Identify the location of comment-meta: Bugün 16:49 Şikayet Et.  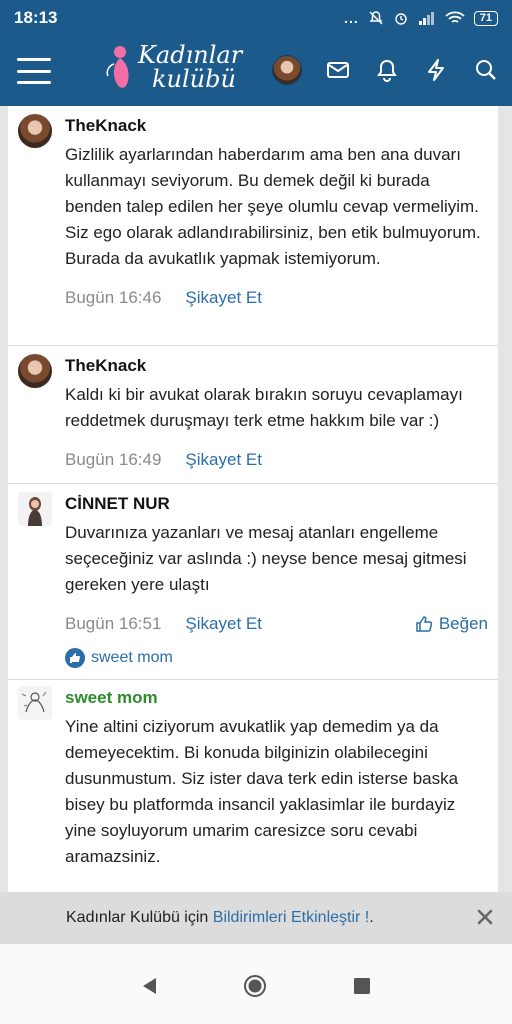
(276, 460).